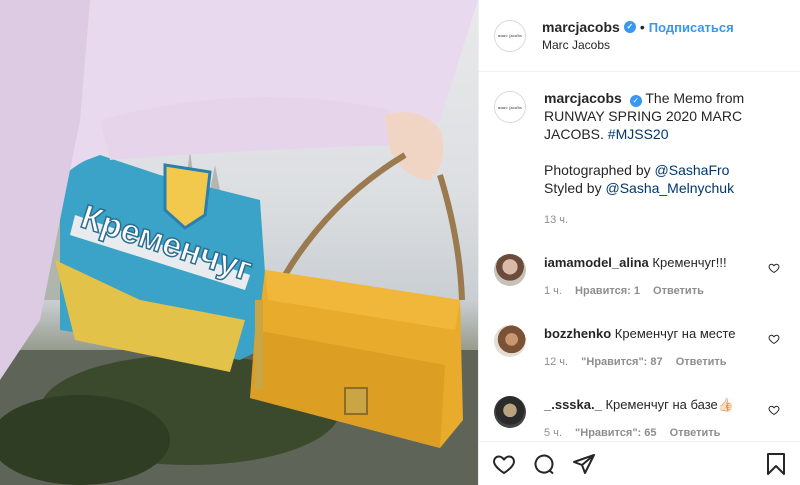  I want to click on comment-likes: "Нравится": 65, so click(615, 433).